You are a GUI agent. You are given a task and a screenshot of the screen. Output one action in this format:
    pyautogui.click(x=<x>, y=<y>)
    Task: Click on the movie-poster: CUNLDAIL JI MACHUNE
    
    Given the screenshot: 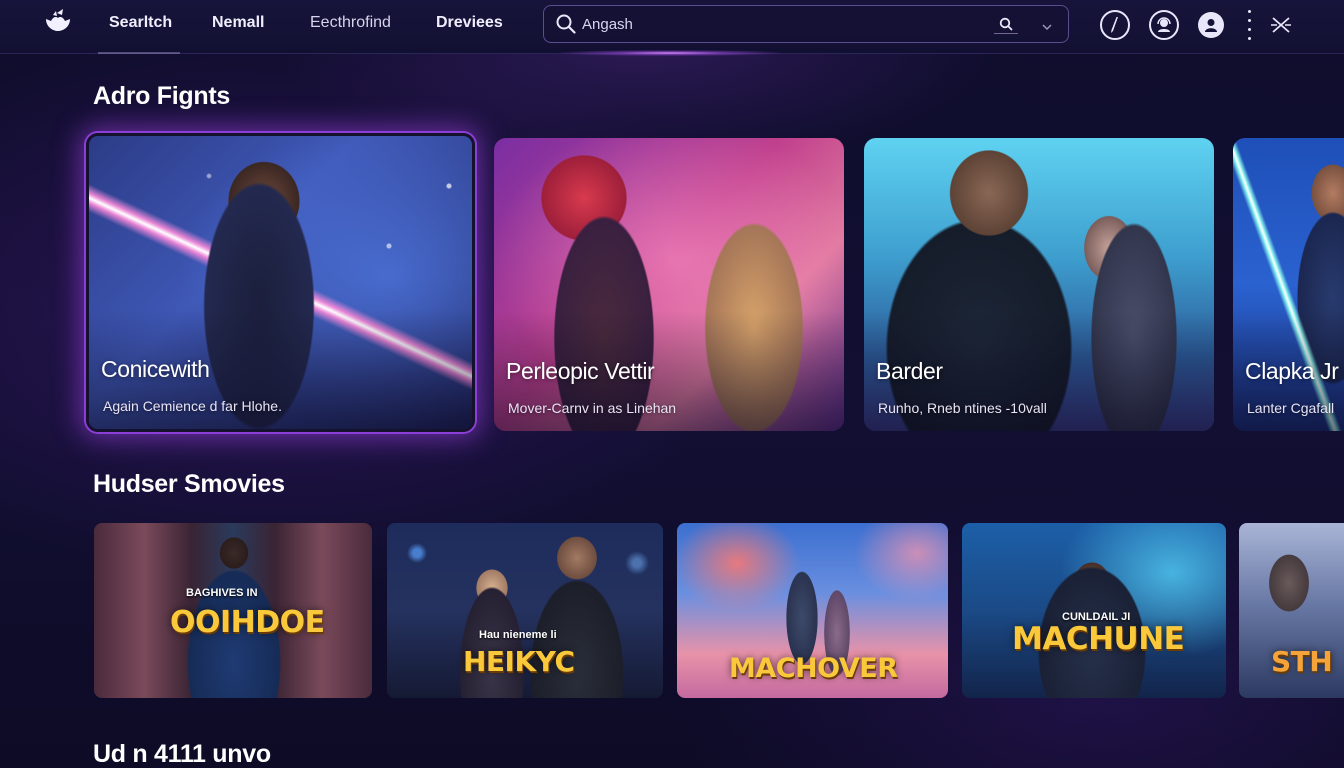 What is the action you would take?
    pyautogui.click(x=1094, y=610)
    